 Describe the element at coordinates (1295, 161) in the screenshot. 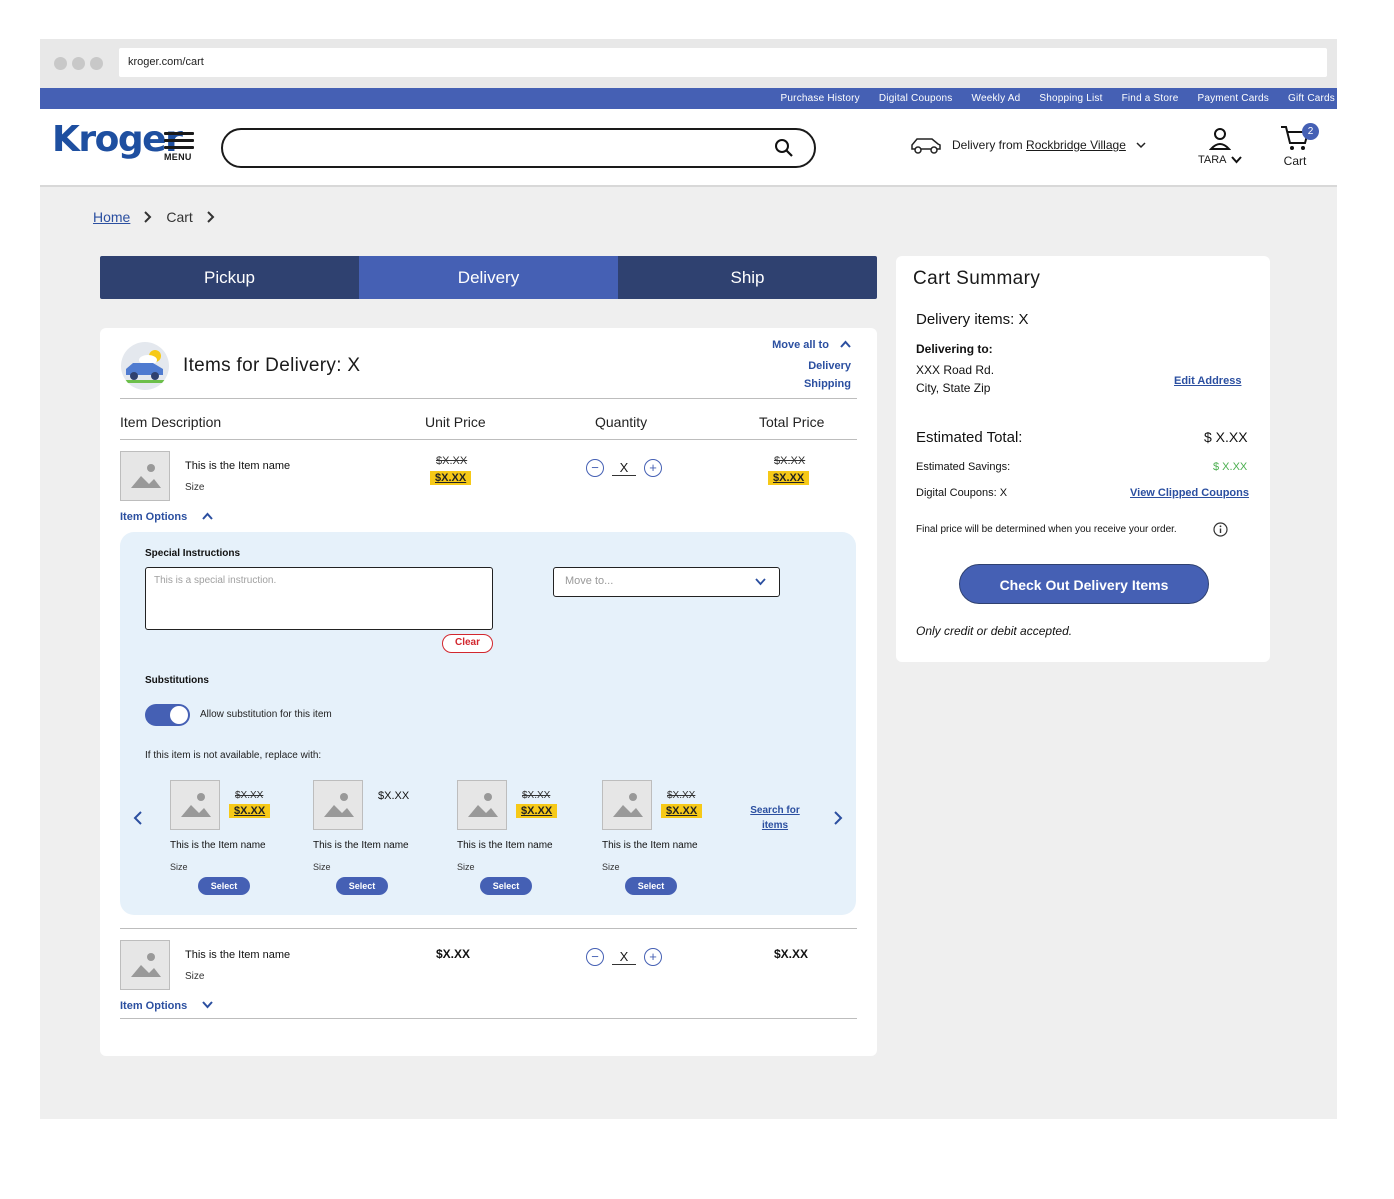

I see `cart-label: Cart` at that location.